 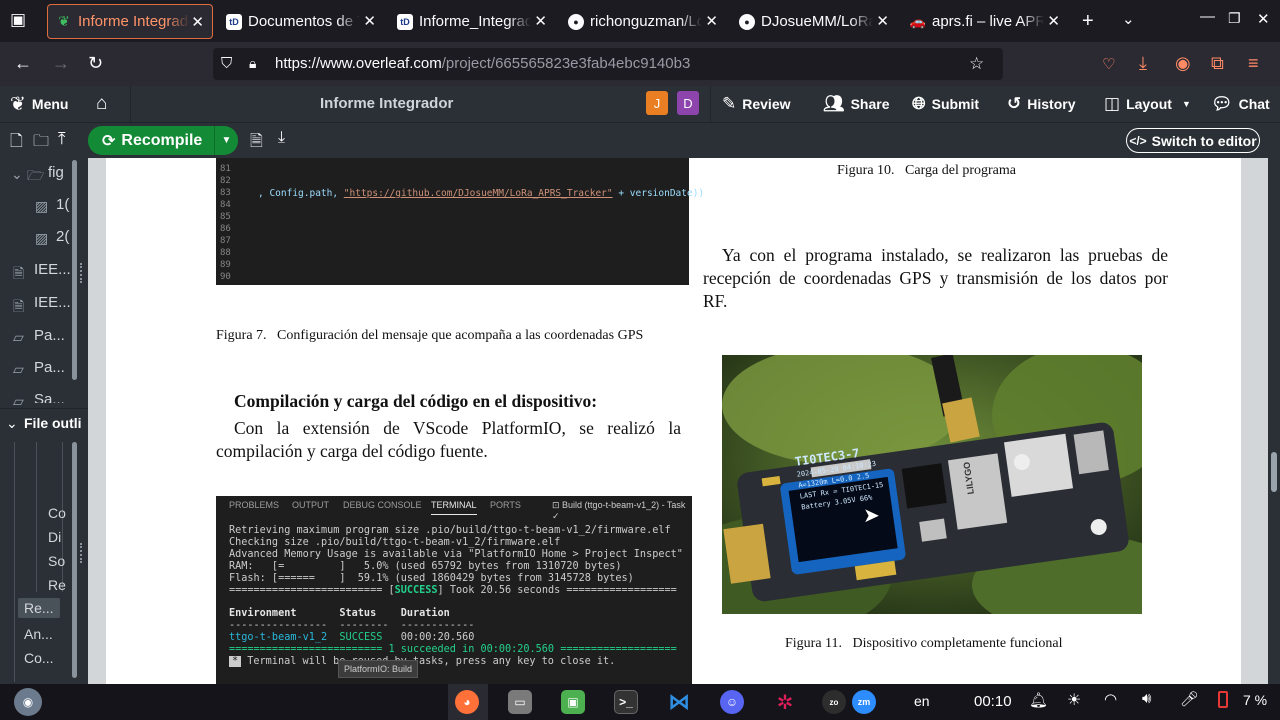 I want to click on download-pdf-icon: ⤓, so click(x=281, y=138).